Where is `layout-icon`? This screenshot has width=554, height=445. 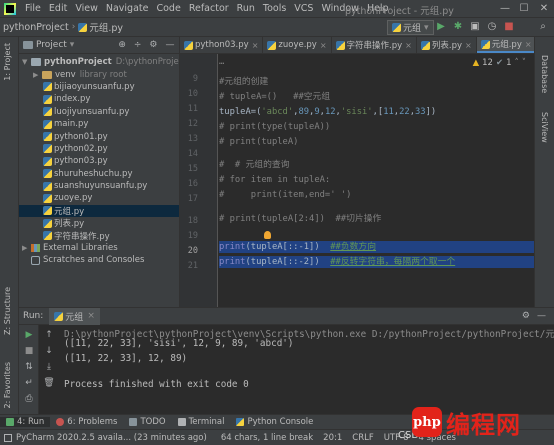 layout-icon is located at coordinates (8, 437).